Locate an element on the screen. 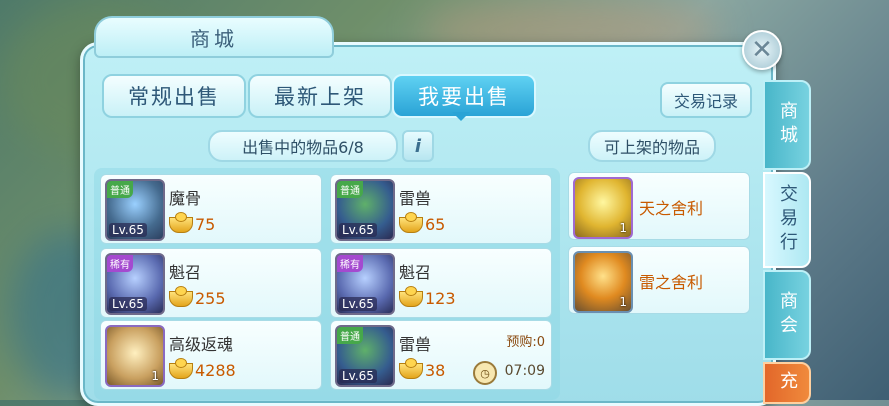 The height and width of the screenshot is (406, 889). window-title: 商城 is located at coordinates (214, 38).